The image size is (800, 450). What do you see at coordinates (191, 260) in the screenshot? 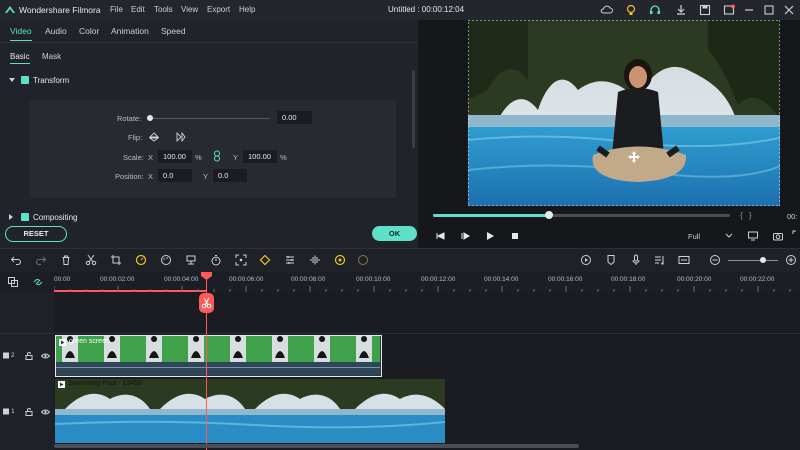
I see `green-screen-icon` at bounding box center [191, 260].